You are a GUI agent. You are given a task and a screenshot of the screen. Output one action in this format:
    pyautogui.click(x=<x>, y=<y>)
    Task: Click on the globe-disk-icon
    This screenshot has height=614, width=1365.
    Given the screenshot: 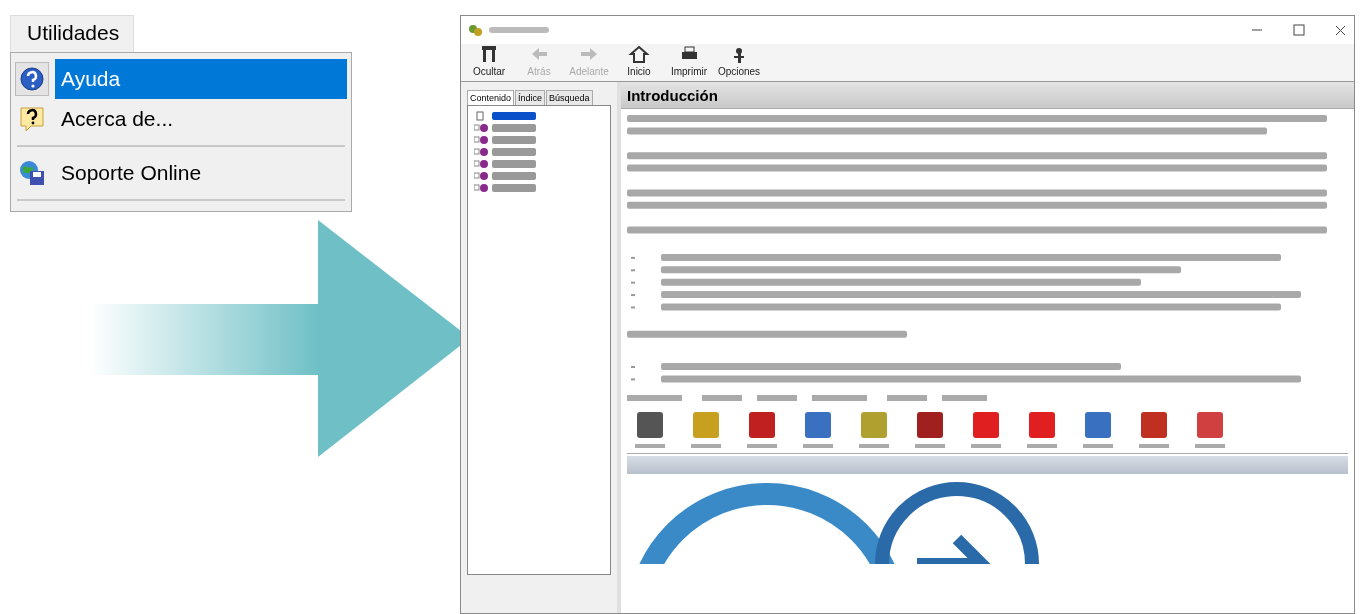 What is the action you would take?
    pyautogui.click(x=32, y=173)
    